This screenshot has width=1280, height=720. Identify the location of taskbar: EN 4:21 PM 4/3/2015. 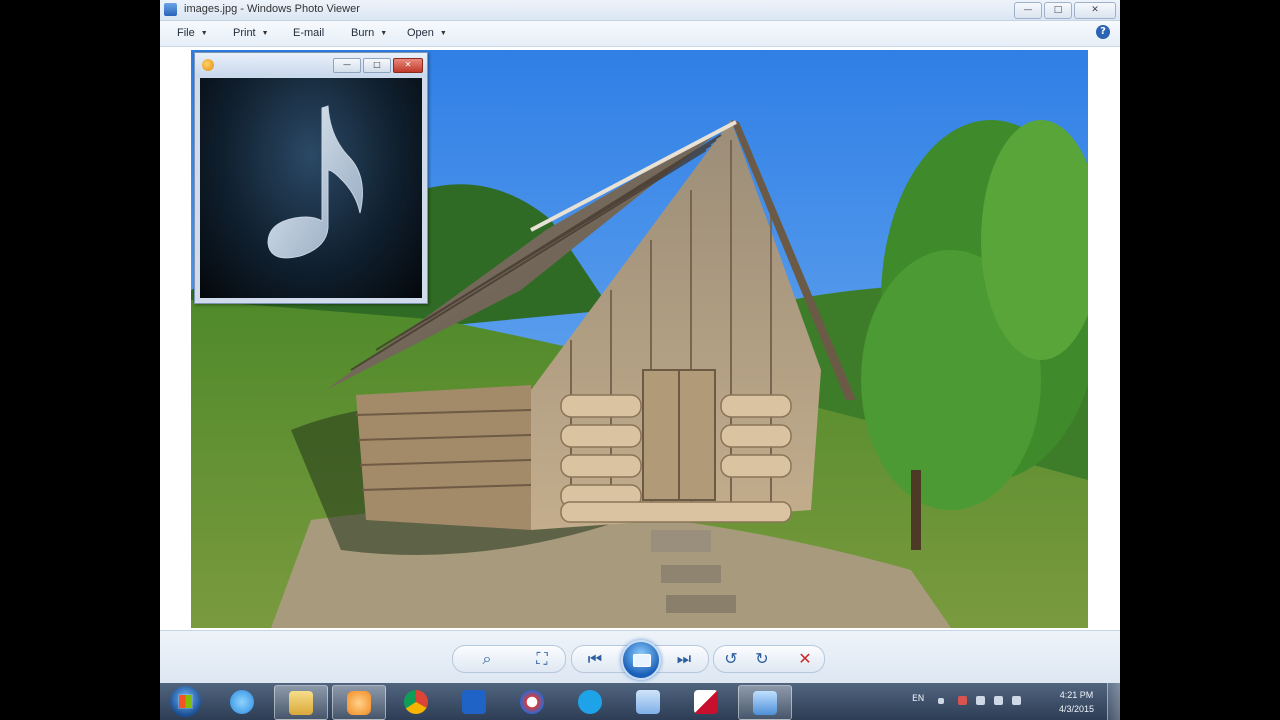
(640, 701).